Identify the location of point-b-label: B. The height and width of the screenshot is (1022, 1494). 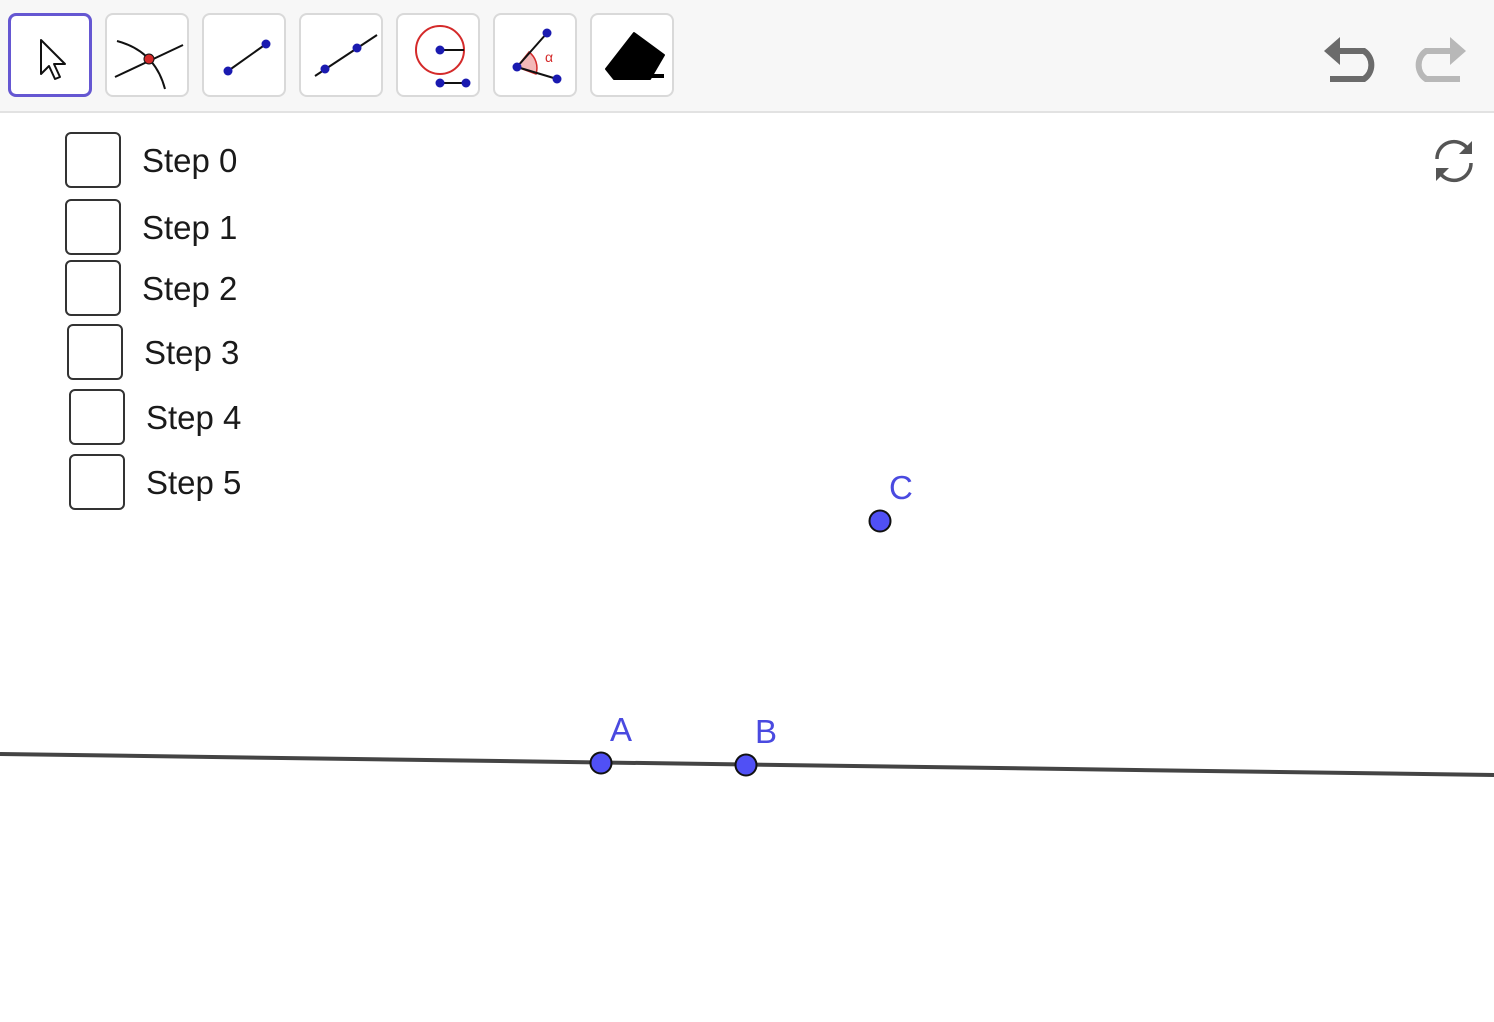
(766, 731).